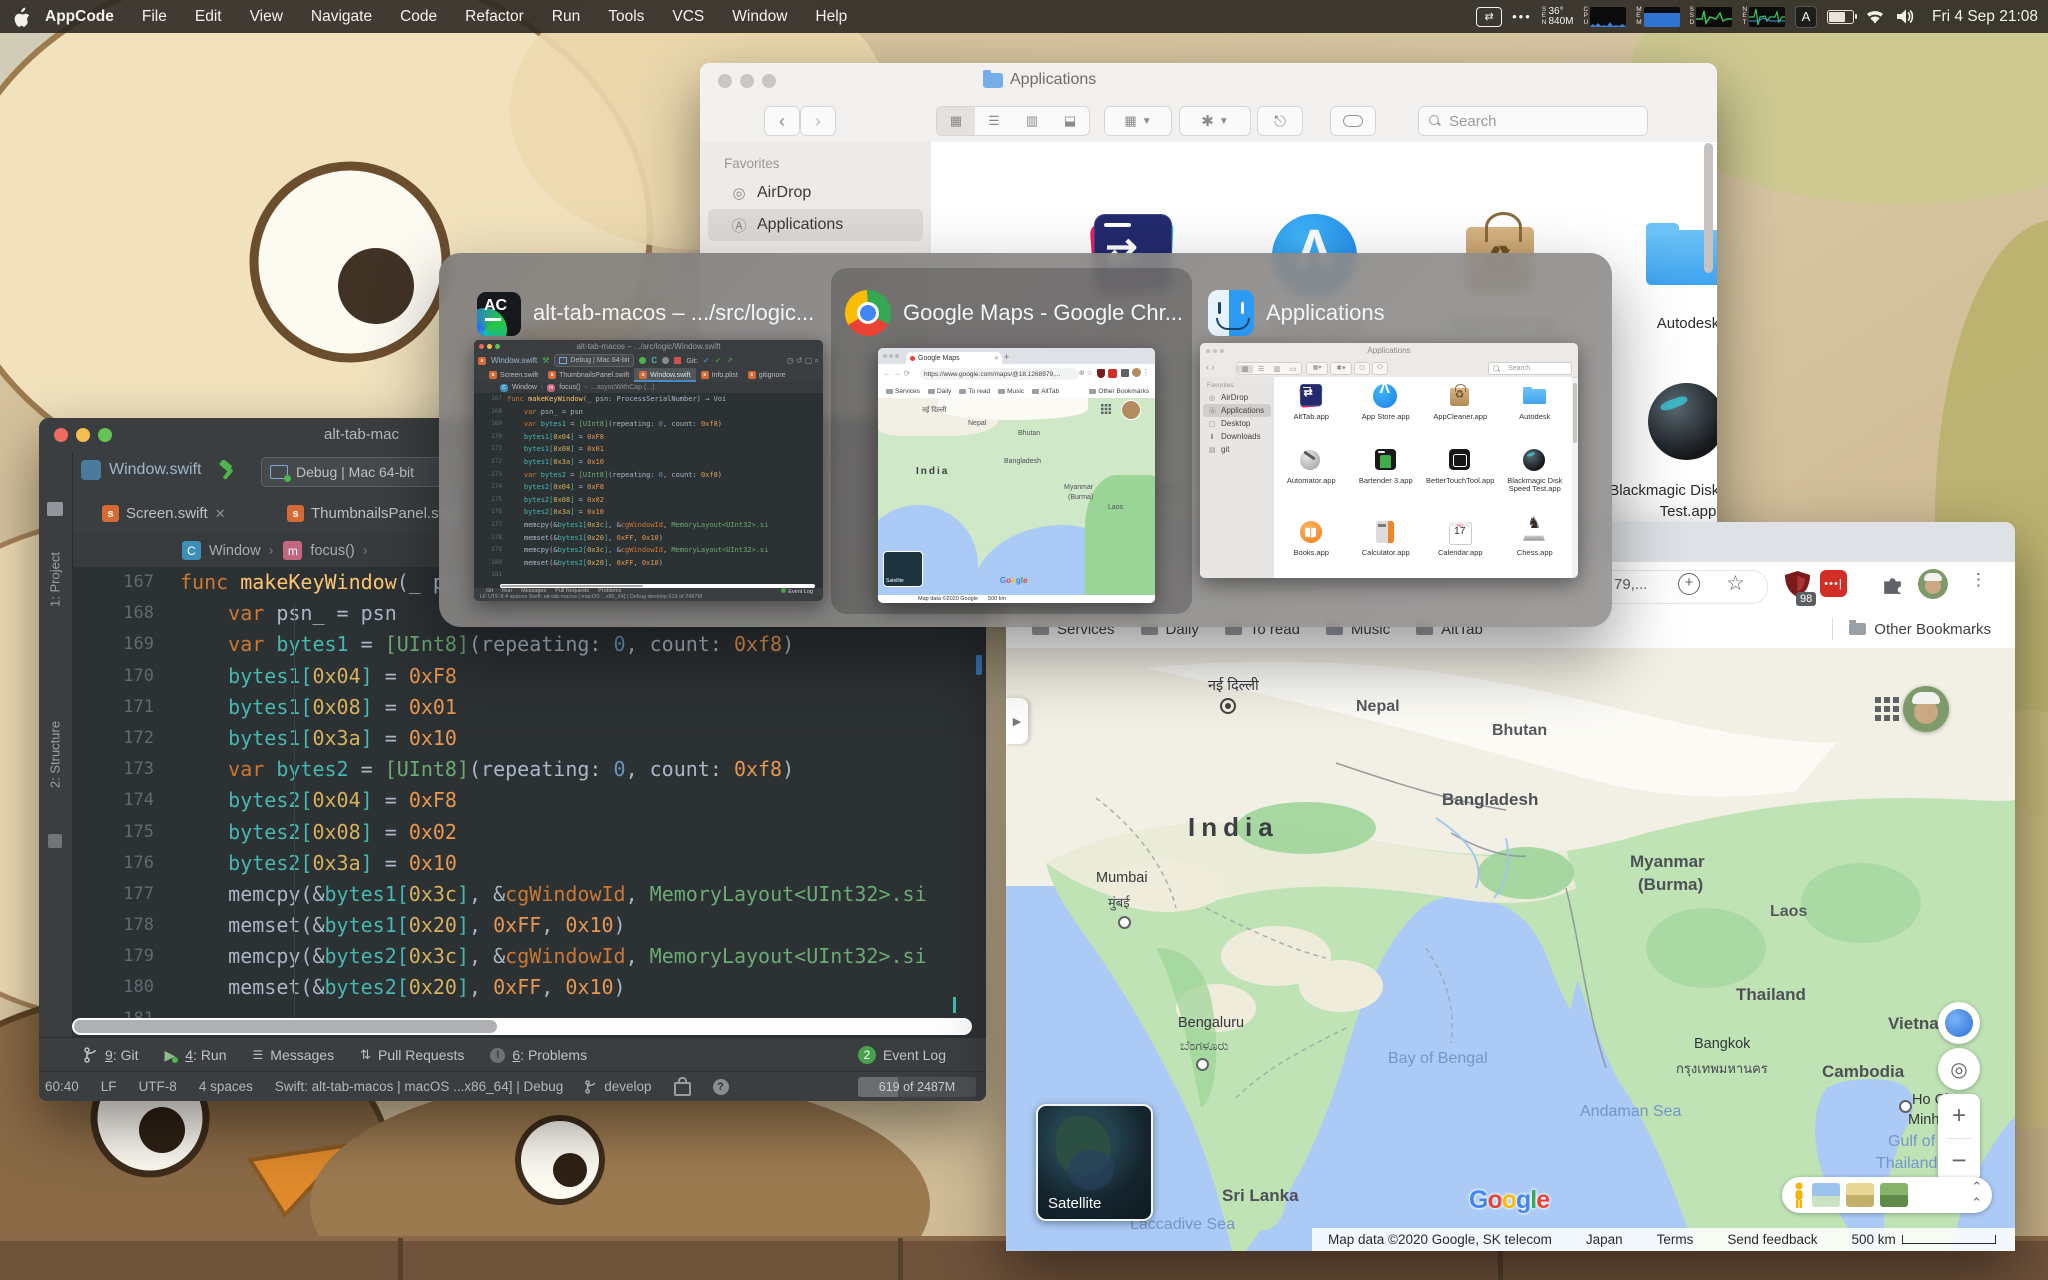 The height and width of the screenshot is (1280, 2048). What do you see at coordinates (588, 375) in the screenshot?
I see `mini-tab-ThumbnailsPanel.swift: s ThumbnailsPanel.swift` at bounding box center [588, 375].